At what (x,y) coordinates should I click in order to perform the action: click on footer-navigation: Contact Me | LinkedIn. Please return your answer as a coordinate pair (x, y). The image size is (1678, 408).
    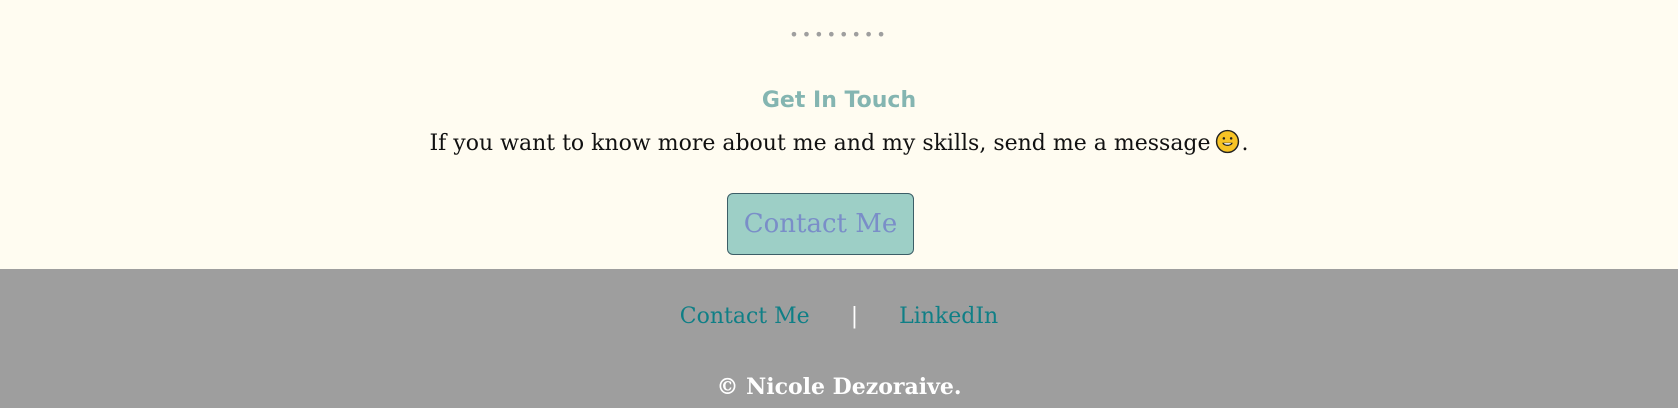
    Looking at the image, I should click on (839, 317).